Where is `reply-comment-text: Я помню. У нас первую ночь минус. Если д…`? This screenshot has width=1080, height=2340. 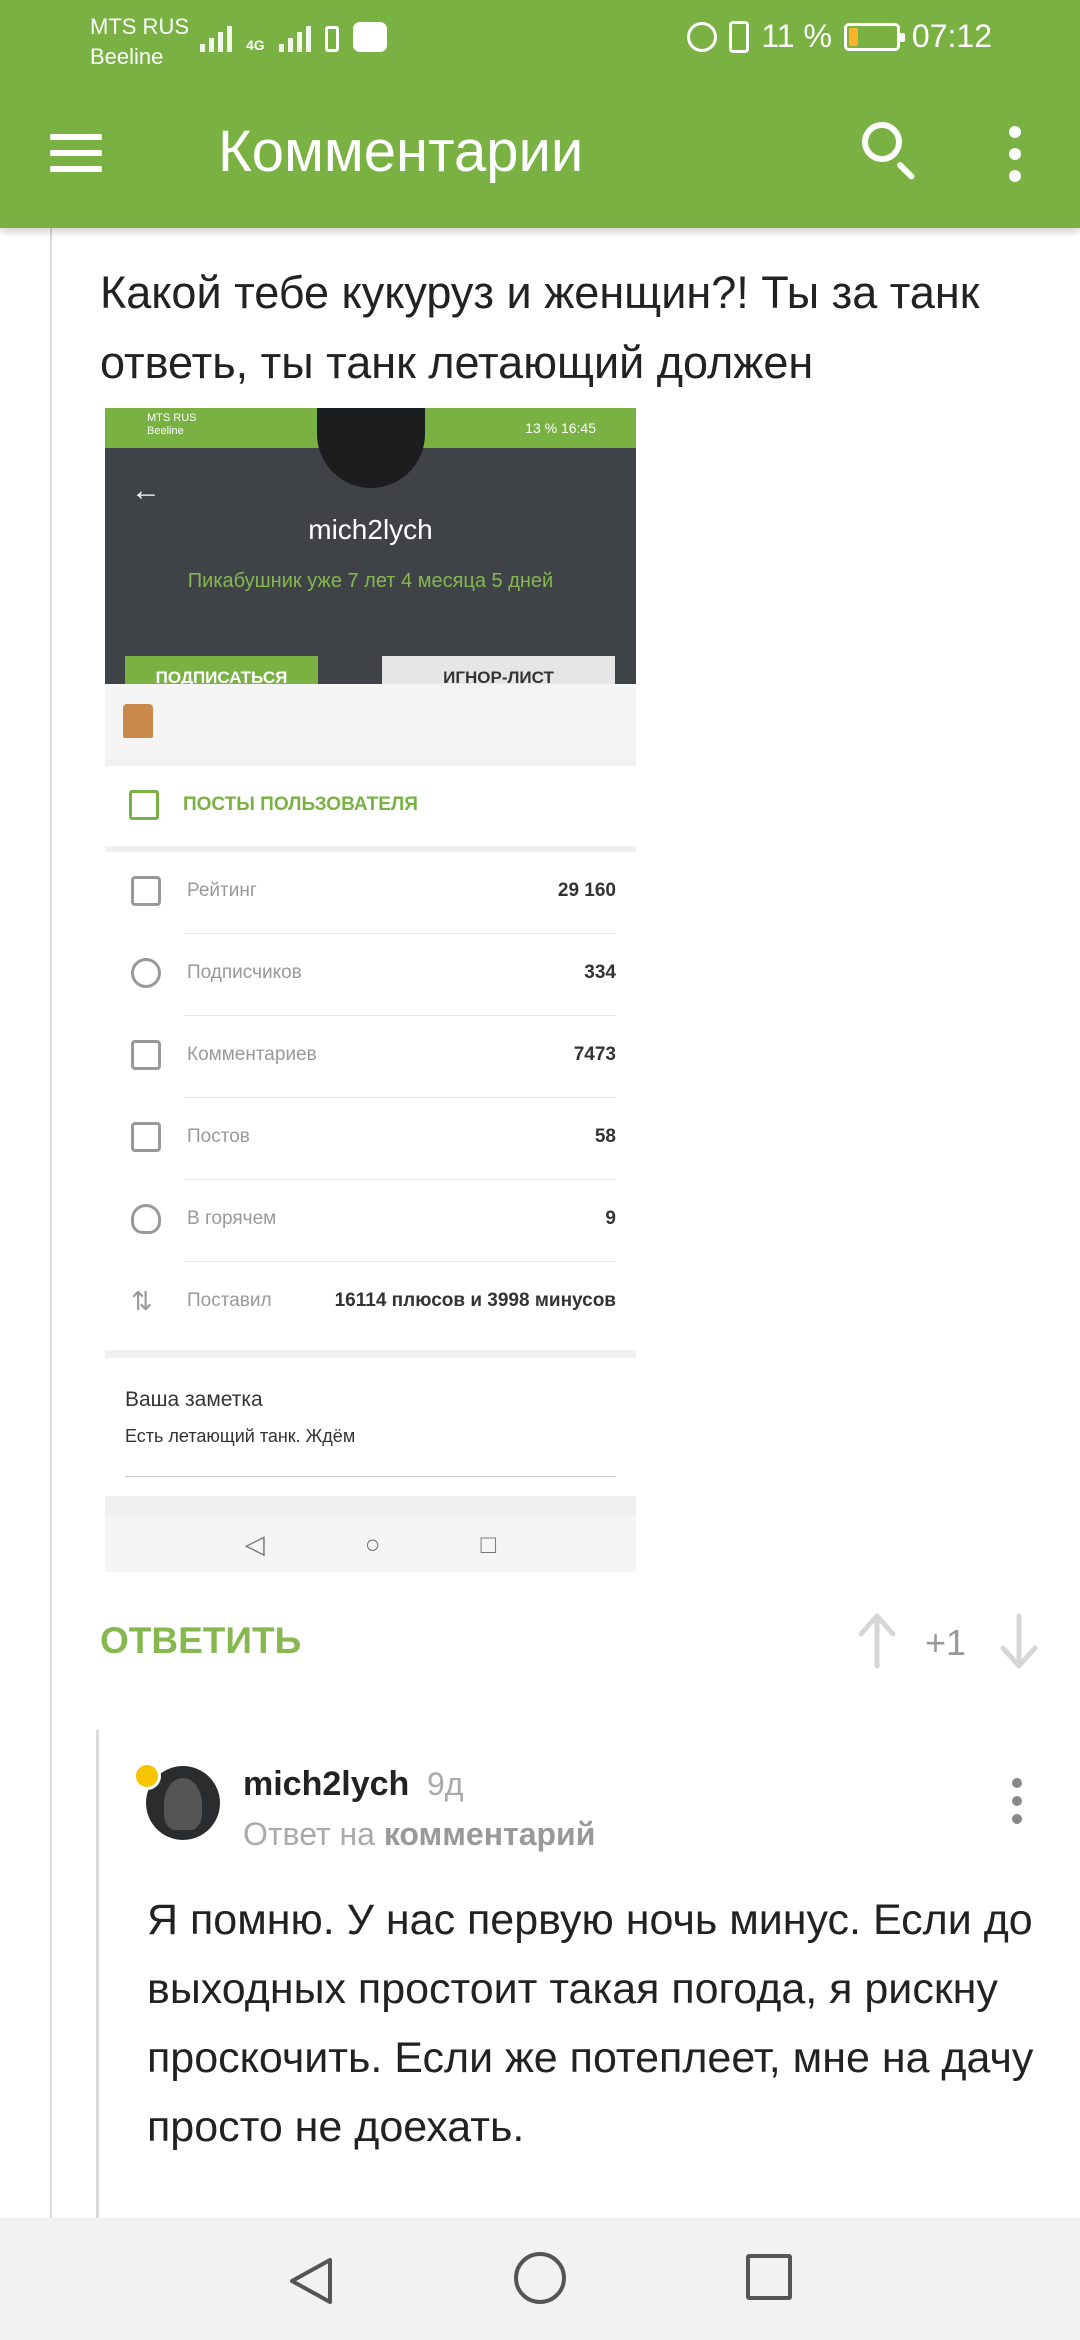 reply-comment-text: Я помню. У нас первую ночь минус. Если д… is located at coordinates (590, 2023).